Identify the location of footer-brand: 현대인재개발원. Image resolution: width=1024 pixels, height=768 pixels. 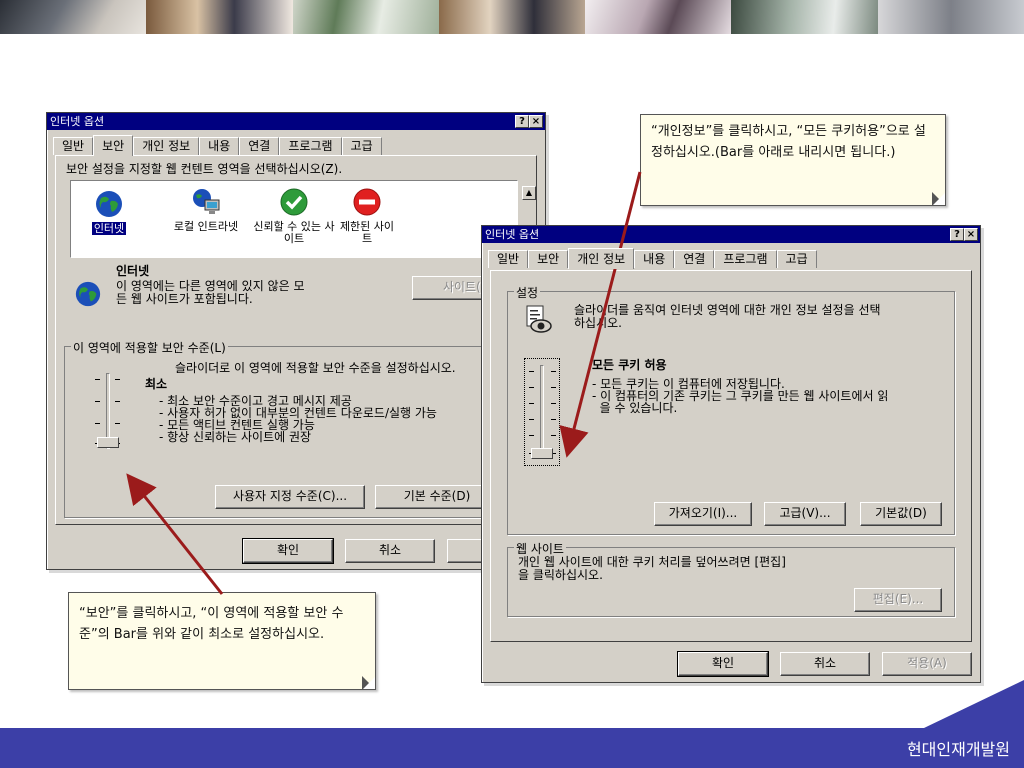
(958, 749).